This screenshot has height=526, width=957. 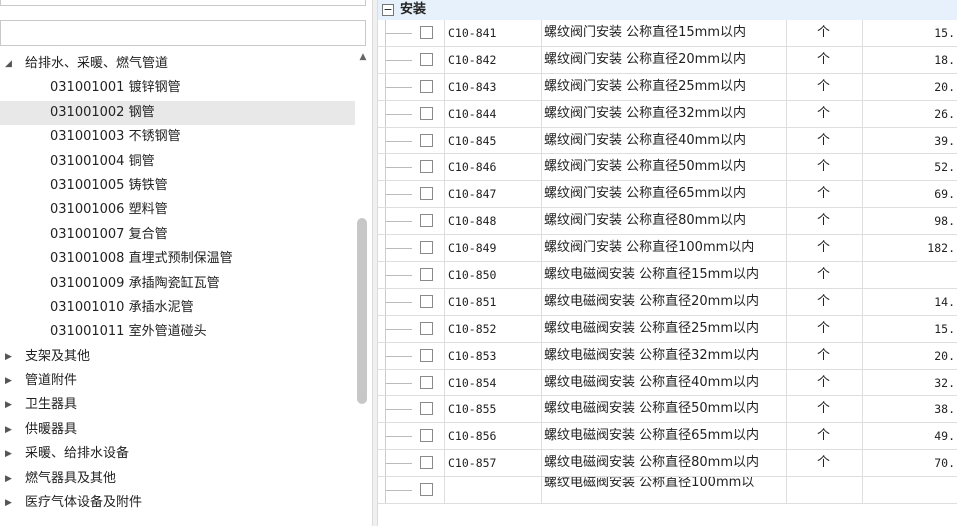 I want to click on filter-input-top, so click(x=183, y=3).